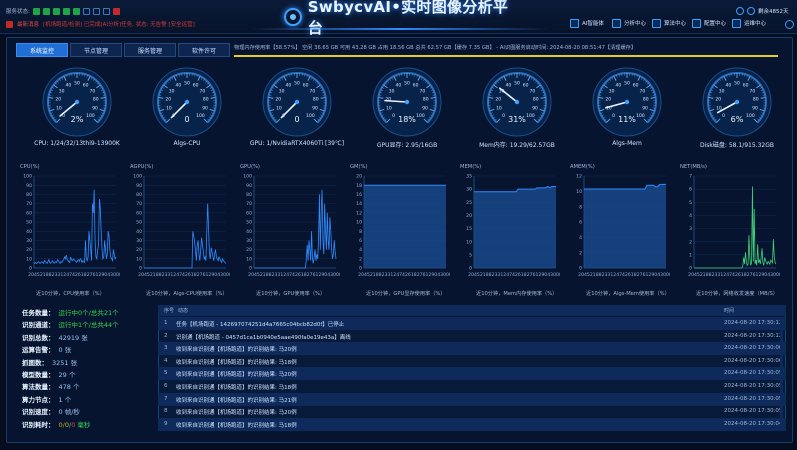  I want to click on chart-y-tick-label: 12, so click(359, 213).